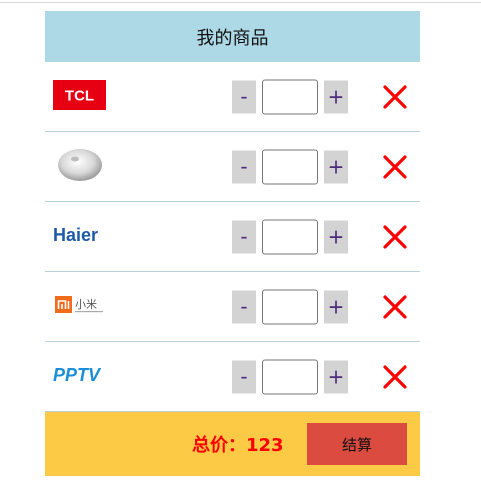 This screenshot has width=481, height=492. I want to click on cart-footer: 总价：123 结算, so click(232, 444).